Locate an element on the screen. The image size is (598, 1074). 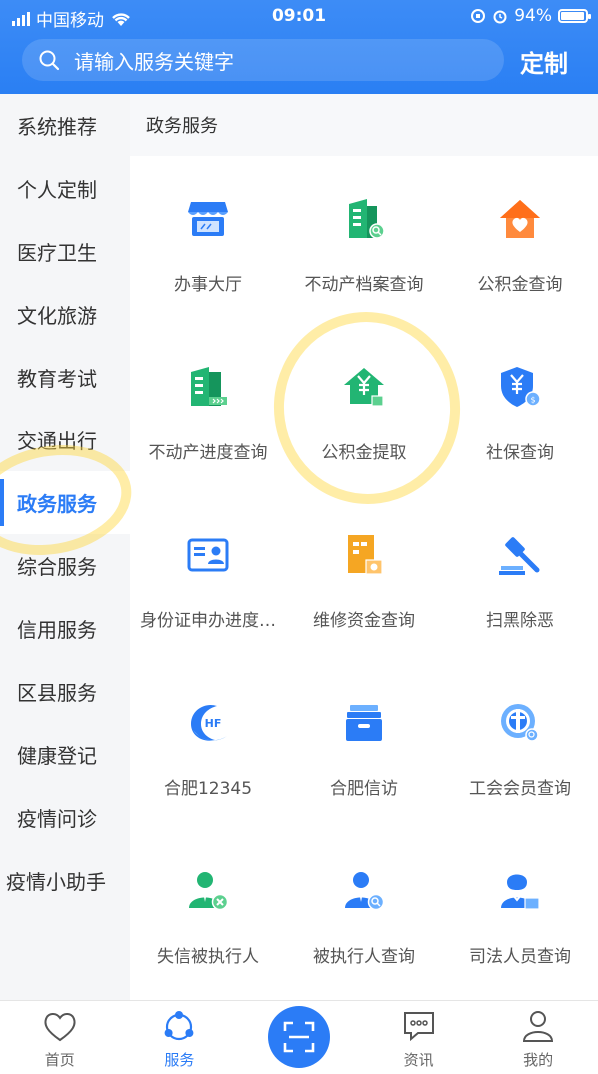
sidebar-item-personal: 个人定制 is located at coordinates (65, 188).